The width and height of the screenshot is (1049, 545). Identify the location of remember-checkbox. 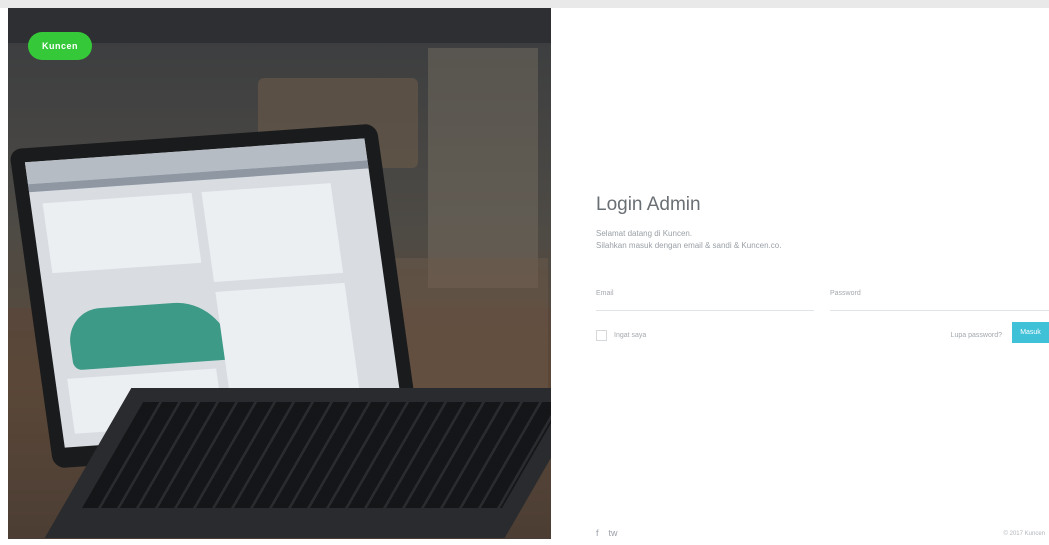
(601, 335).